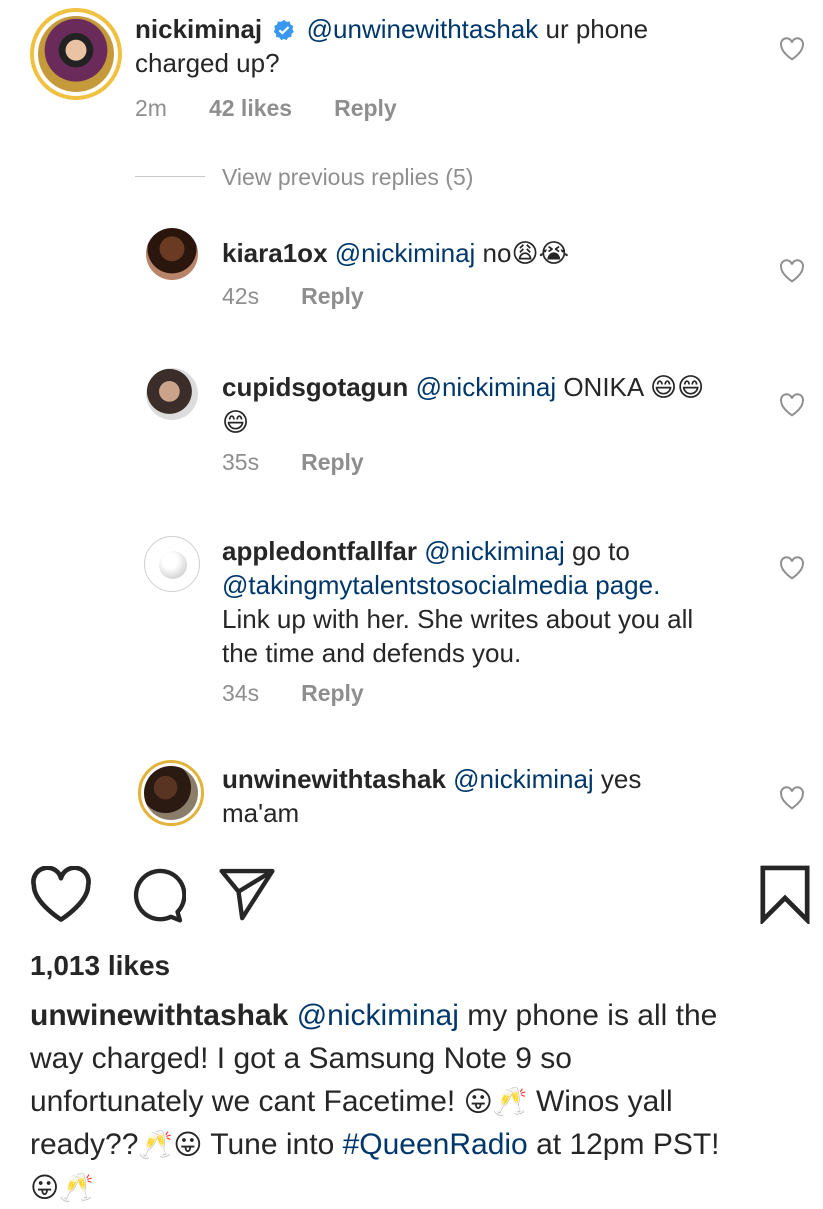 The height and width of the screenshot is (1209, 823). I want to click on reply-text-line2: @takingmytalentstosocialmedia page., so click(441, 585).